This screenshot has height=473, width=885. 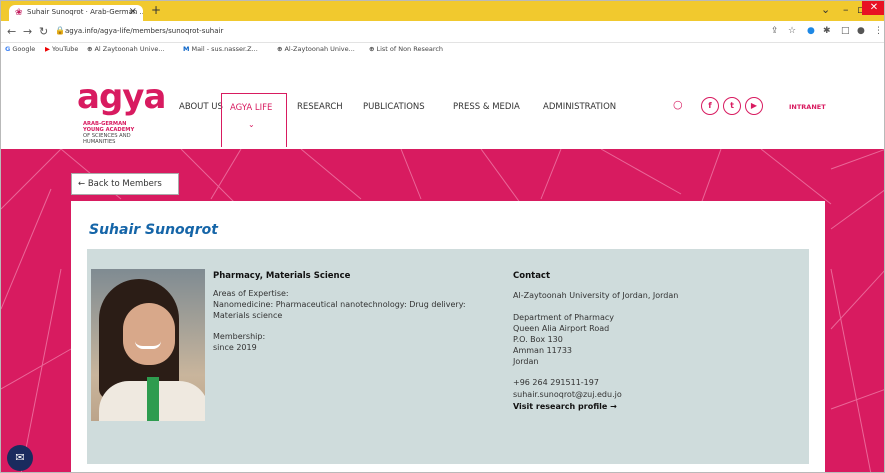 What do you see at coordinates (156, 10) in the screenshot?
I see `new-tab-button: +` at bounding box center [156, 10].